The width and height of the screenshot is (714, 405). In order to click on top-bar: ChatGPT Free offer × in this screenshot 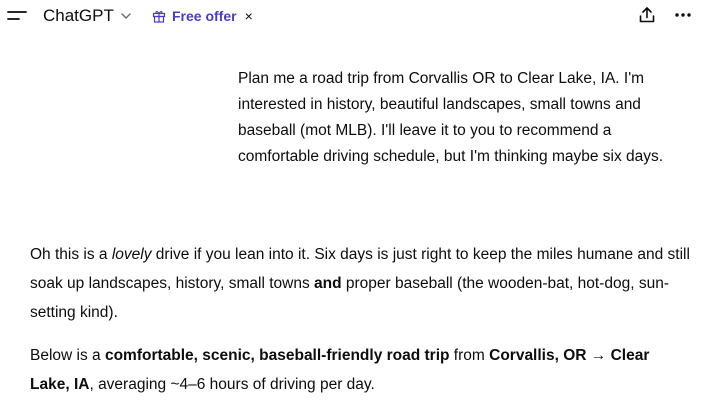, I will do `click(357, 16)`.